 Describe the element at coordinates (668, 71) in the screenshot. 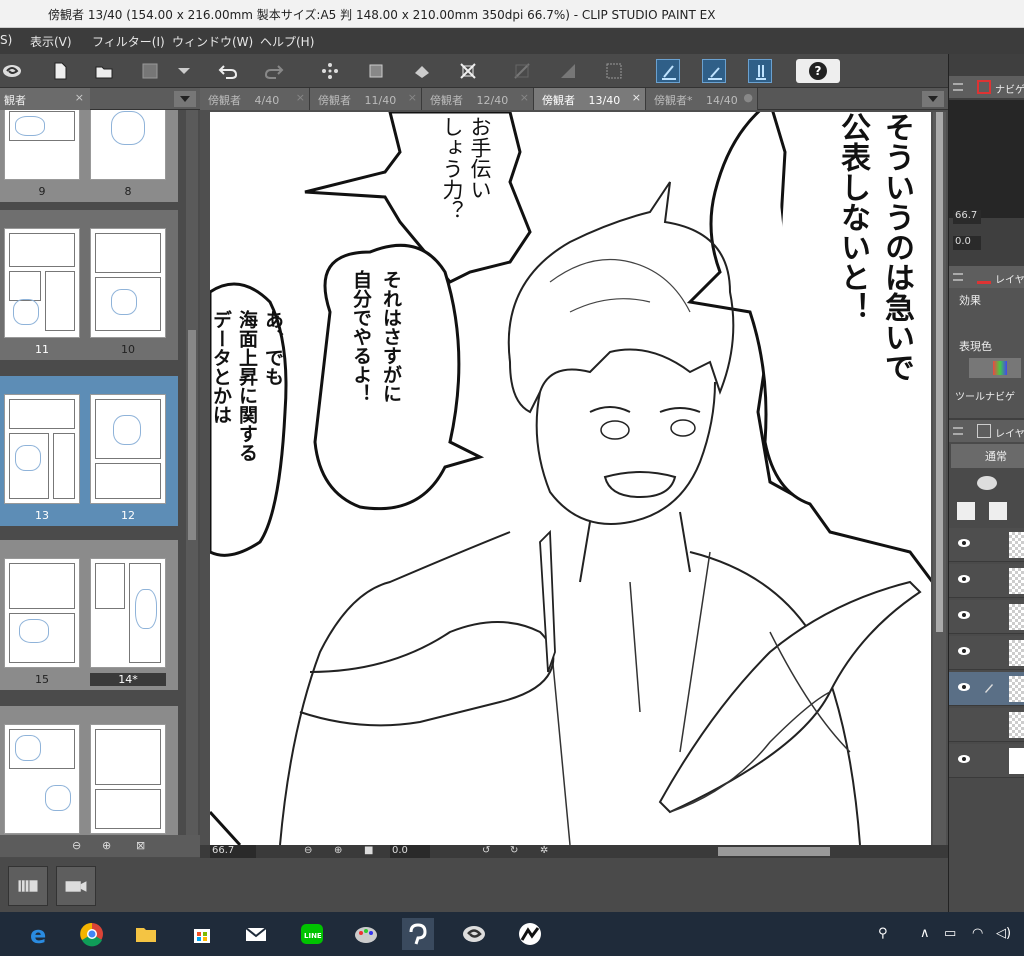

I see `ruler-snap-icon` at that location.